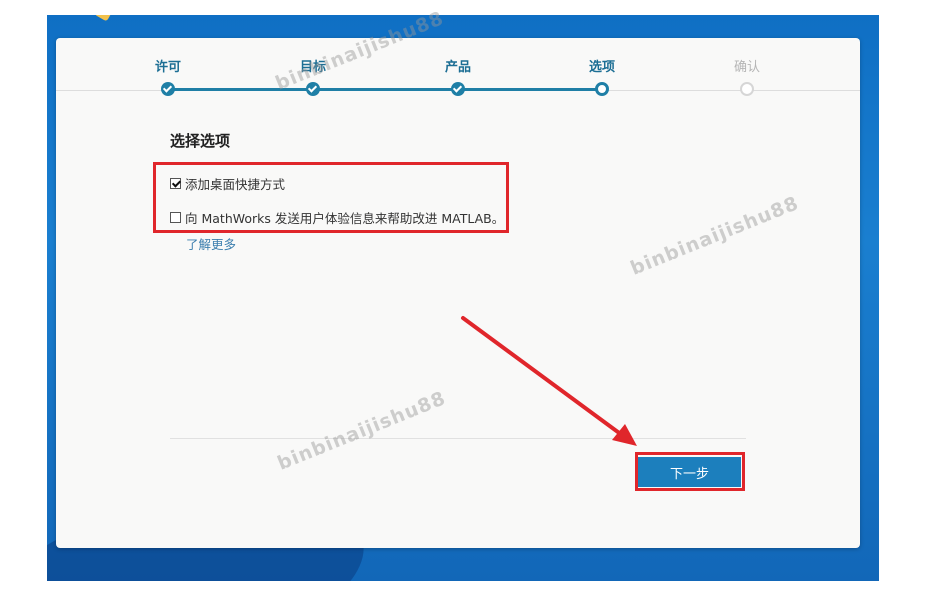 The width and height of the screenshot is (926, 596). What do you see at coordinates (549, 381) in the screenshot?
I see `annotation-arrow-icon` at bounding box center [549, 381].